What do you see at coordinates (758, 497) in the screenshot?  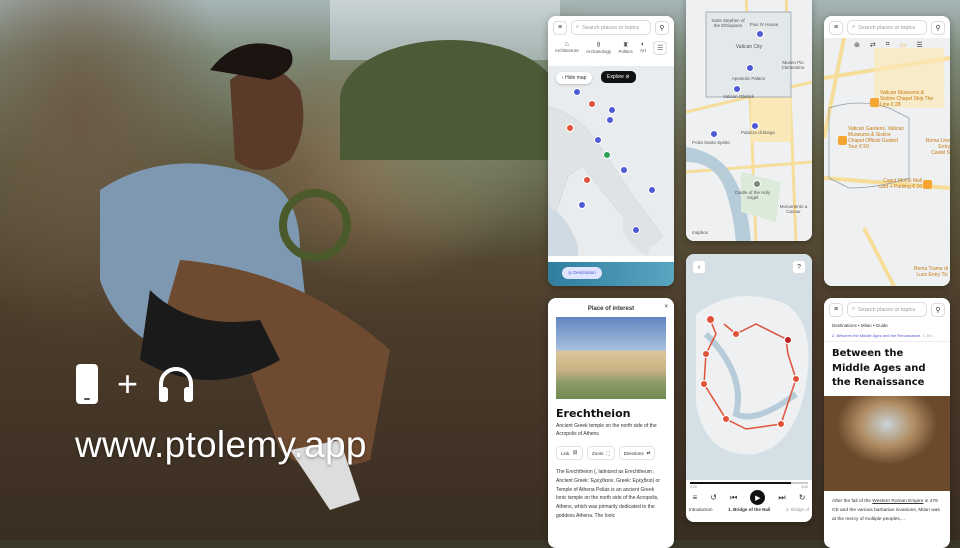 I see `play-button: ▶` at bounding box center [758, 497].